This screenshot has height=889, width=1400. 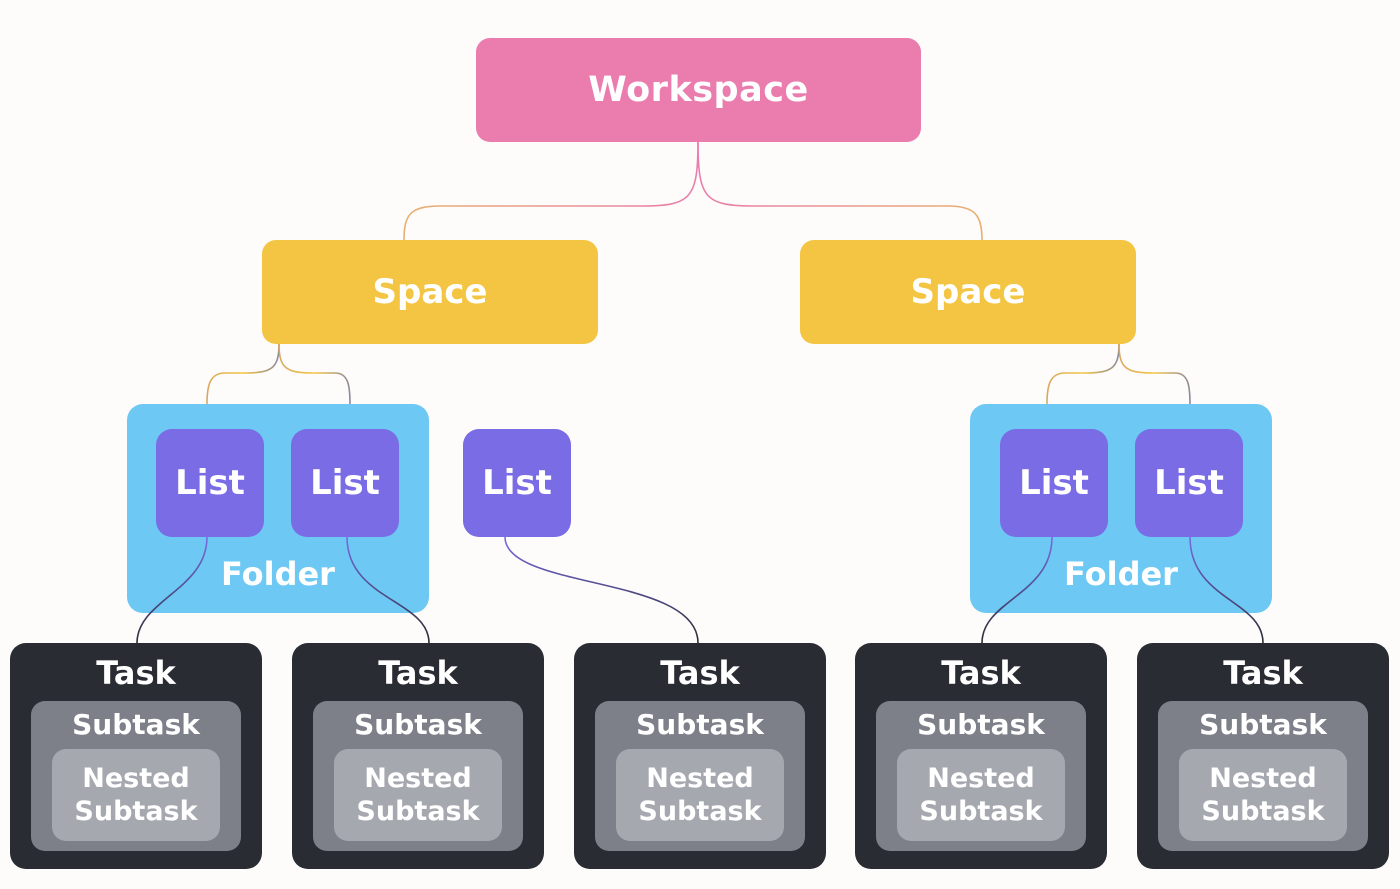 I want to click on link-space-left-folder-left-b, so click(x=314, y=374).